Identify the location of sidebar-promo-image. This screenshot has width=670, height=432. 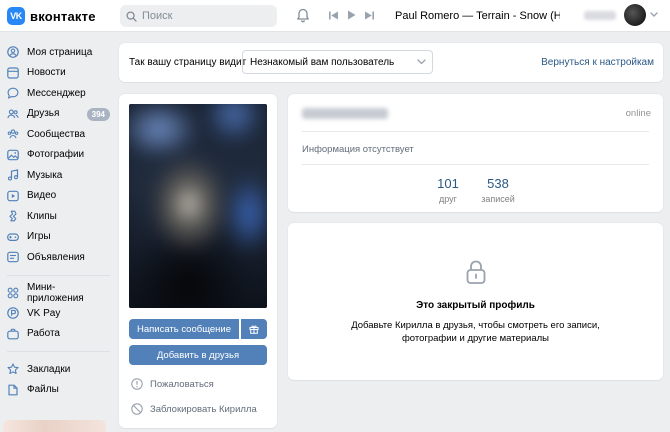
(54, 426).